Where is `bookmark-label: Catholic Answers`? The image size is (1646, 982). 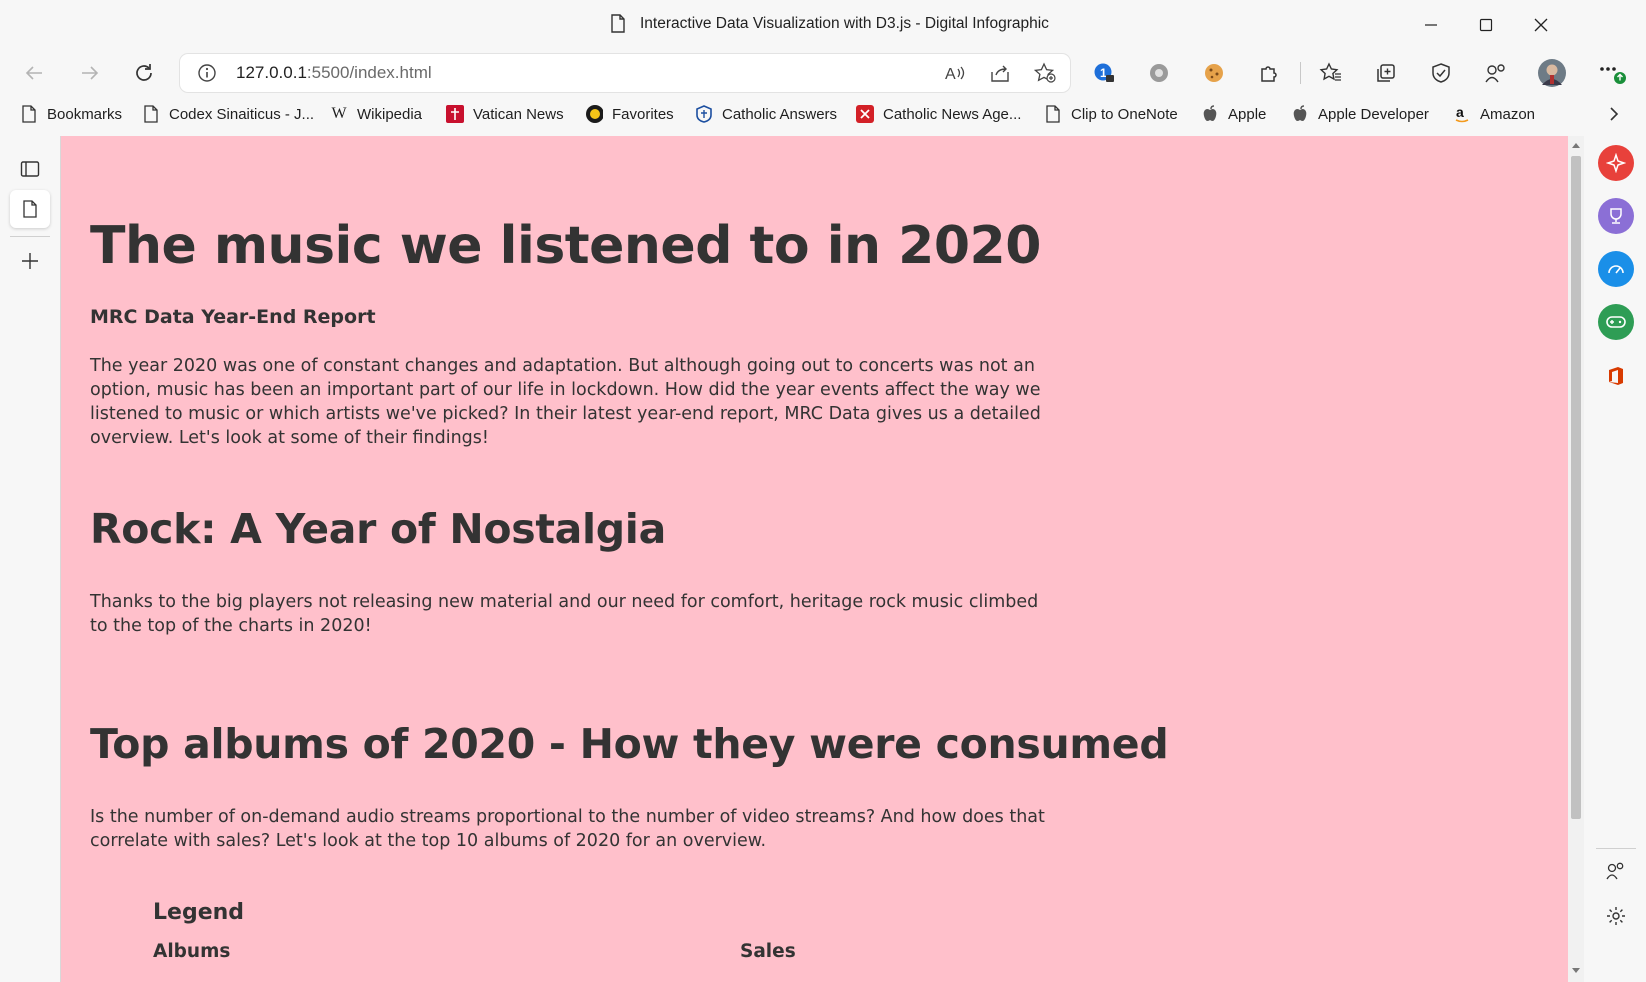 bookmark-label: Catholic Answers is located at coordinates (780, 114).